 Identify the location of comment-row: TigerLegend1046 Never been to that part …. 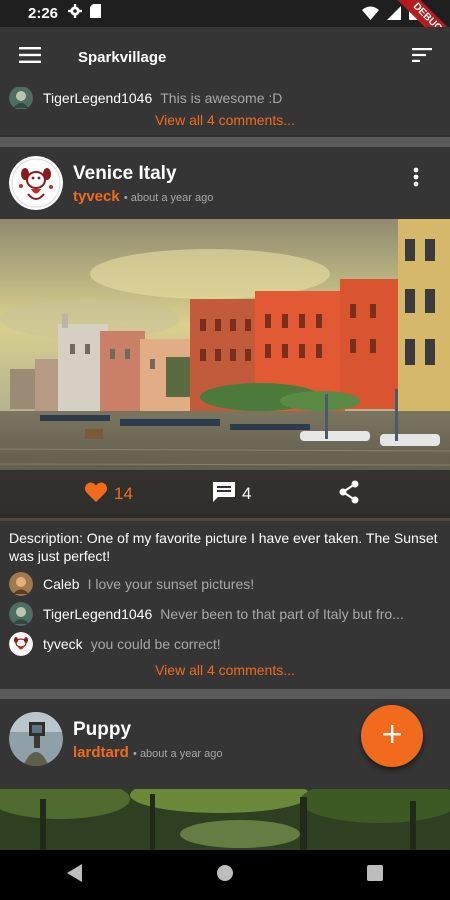
(225, 614).